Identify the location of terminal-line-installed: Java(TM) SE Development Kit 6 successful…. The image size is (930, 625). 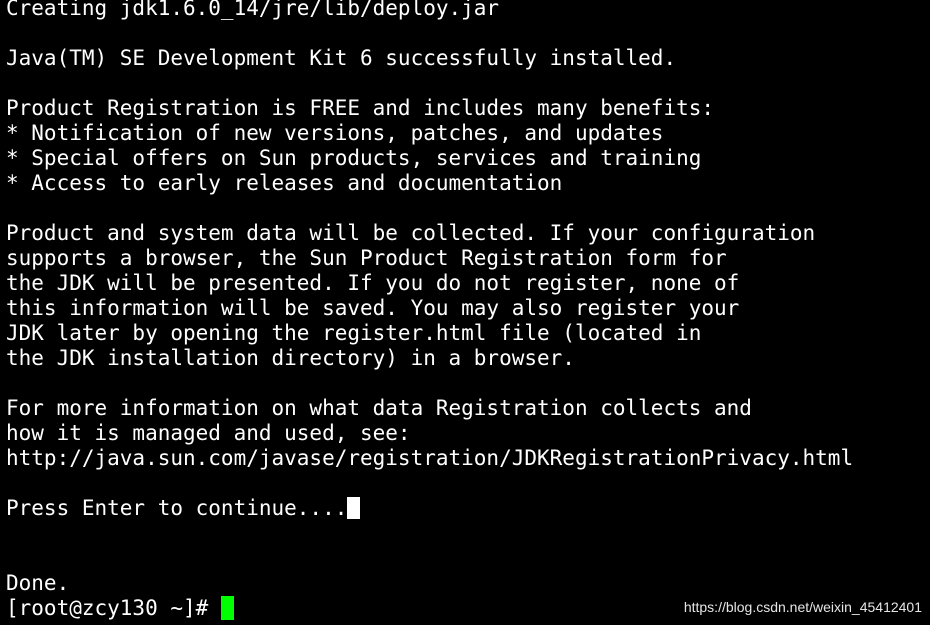
(341, 58).